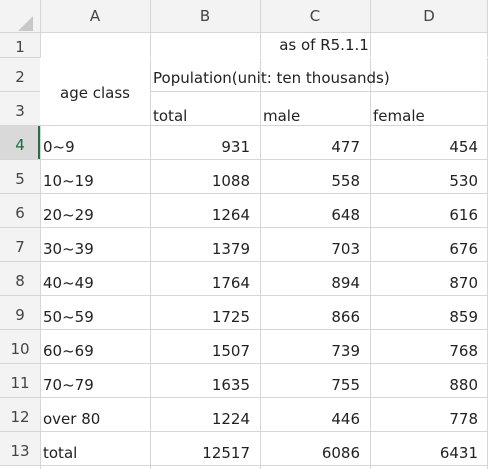 Image resolution: width=488 pixels, height=469 pixels. Describe the element at coordinates (95, 176) in the screenshot. I see `age-class-cell: 10~19` at that location.